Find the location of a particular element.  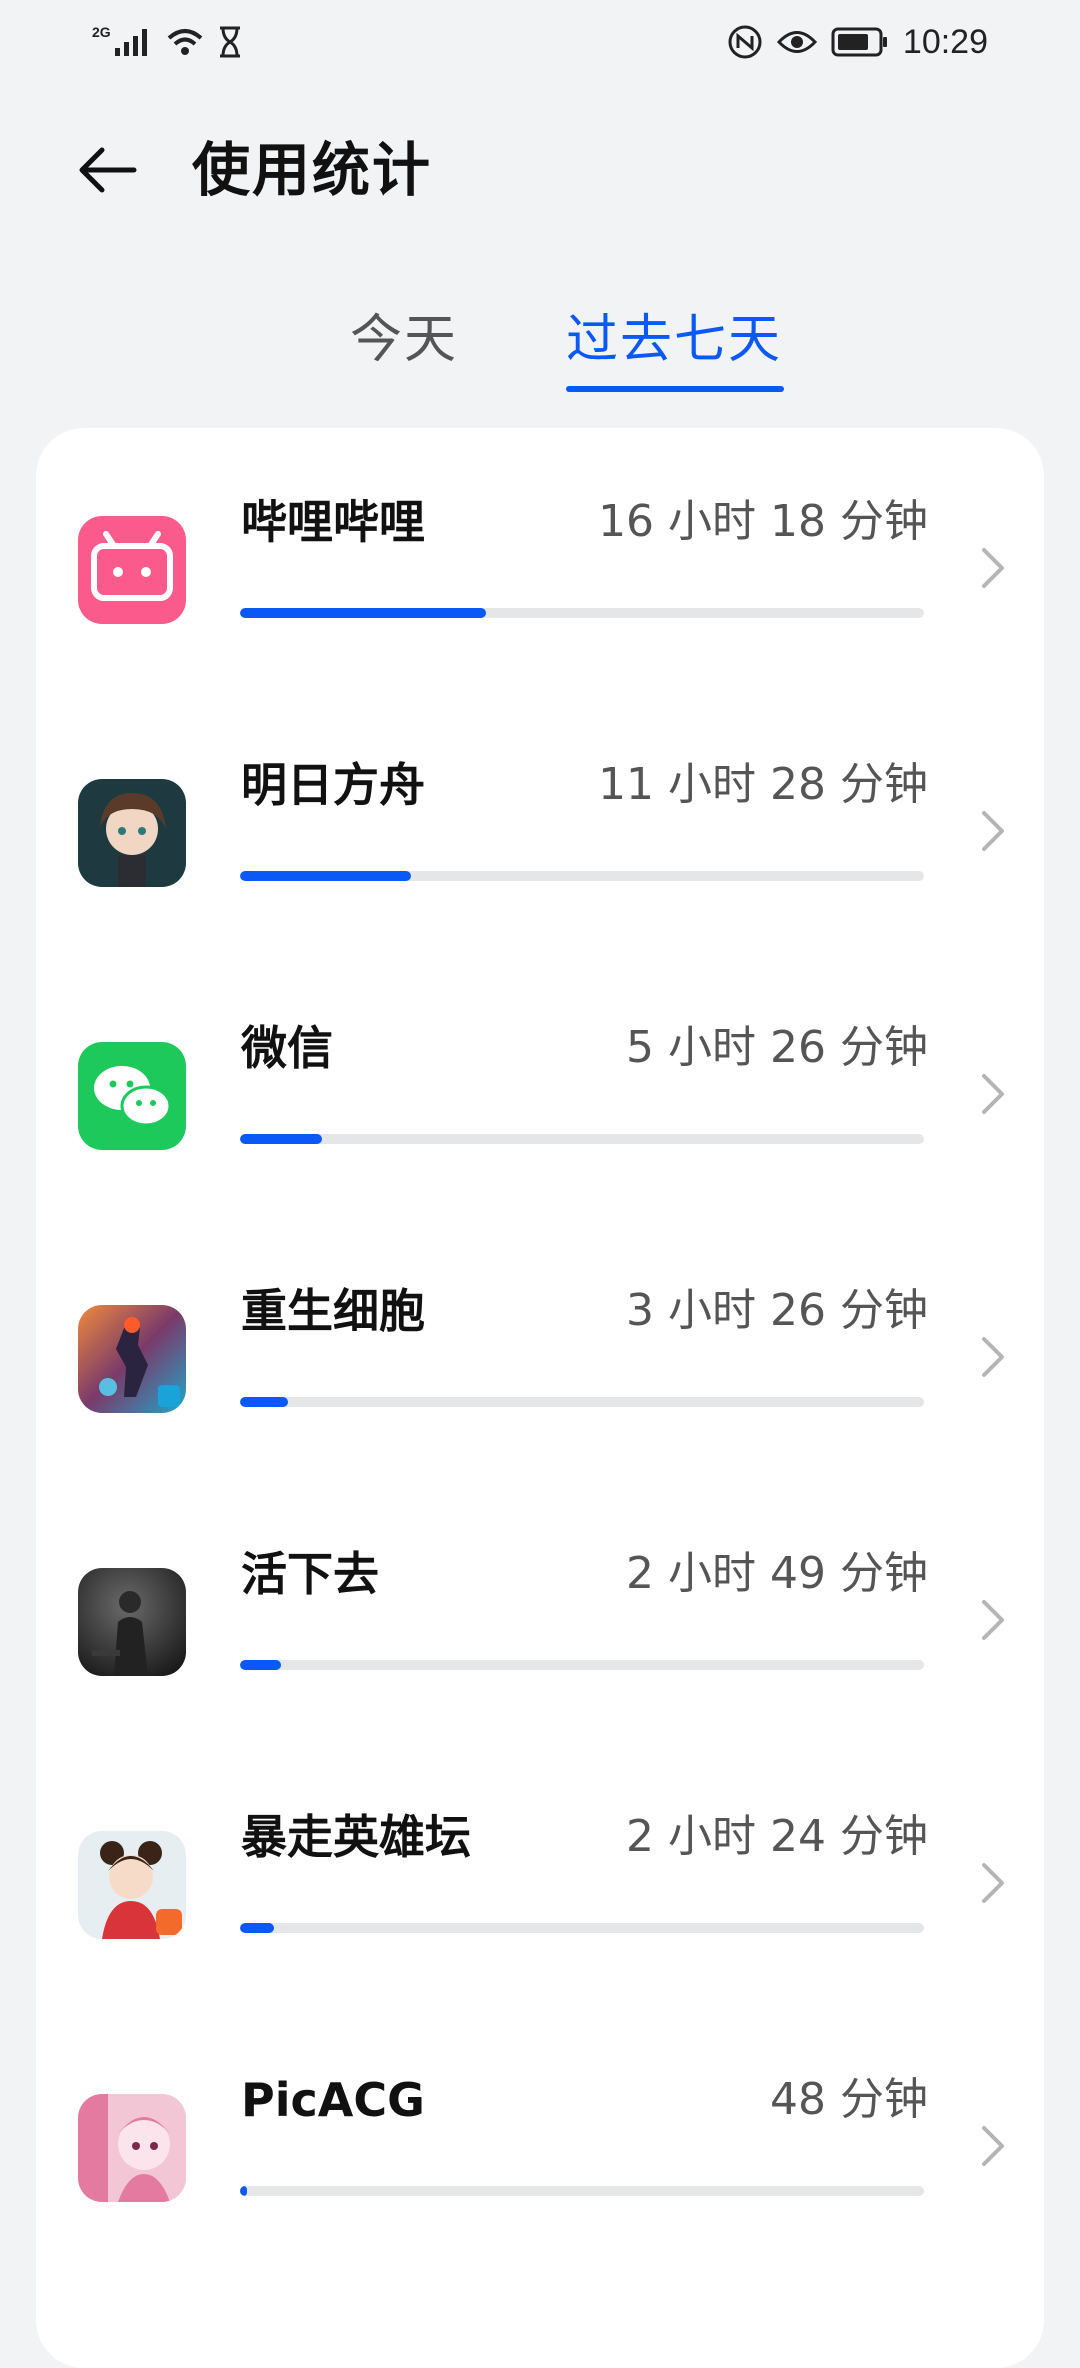

network-type-label: 2G is located at coordinates (101, 32).